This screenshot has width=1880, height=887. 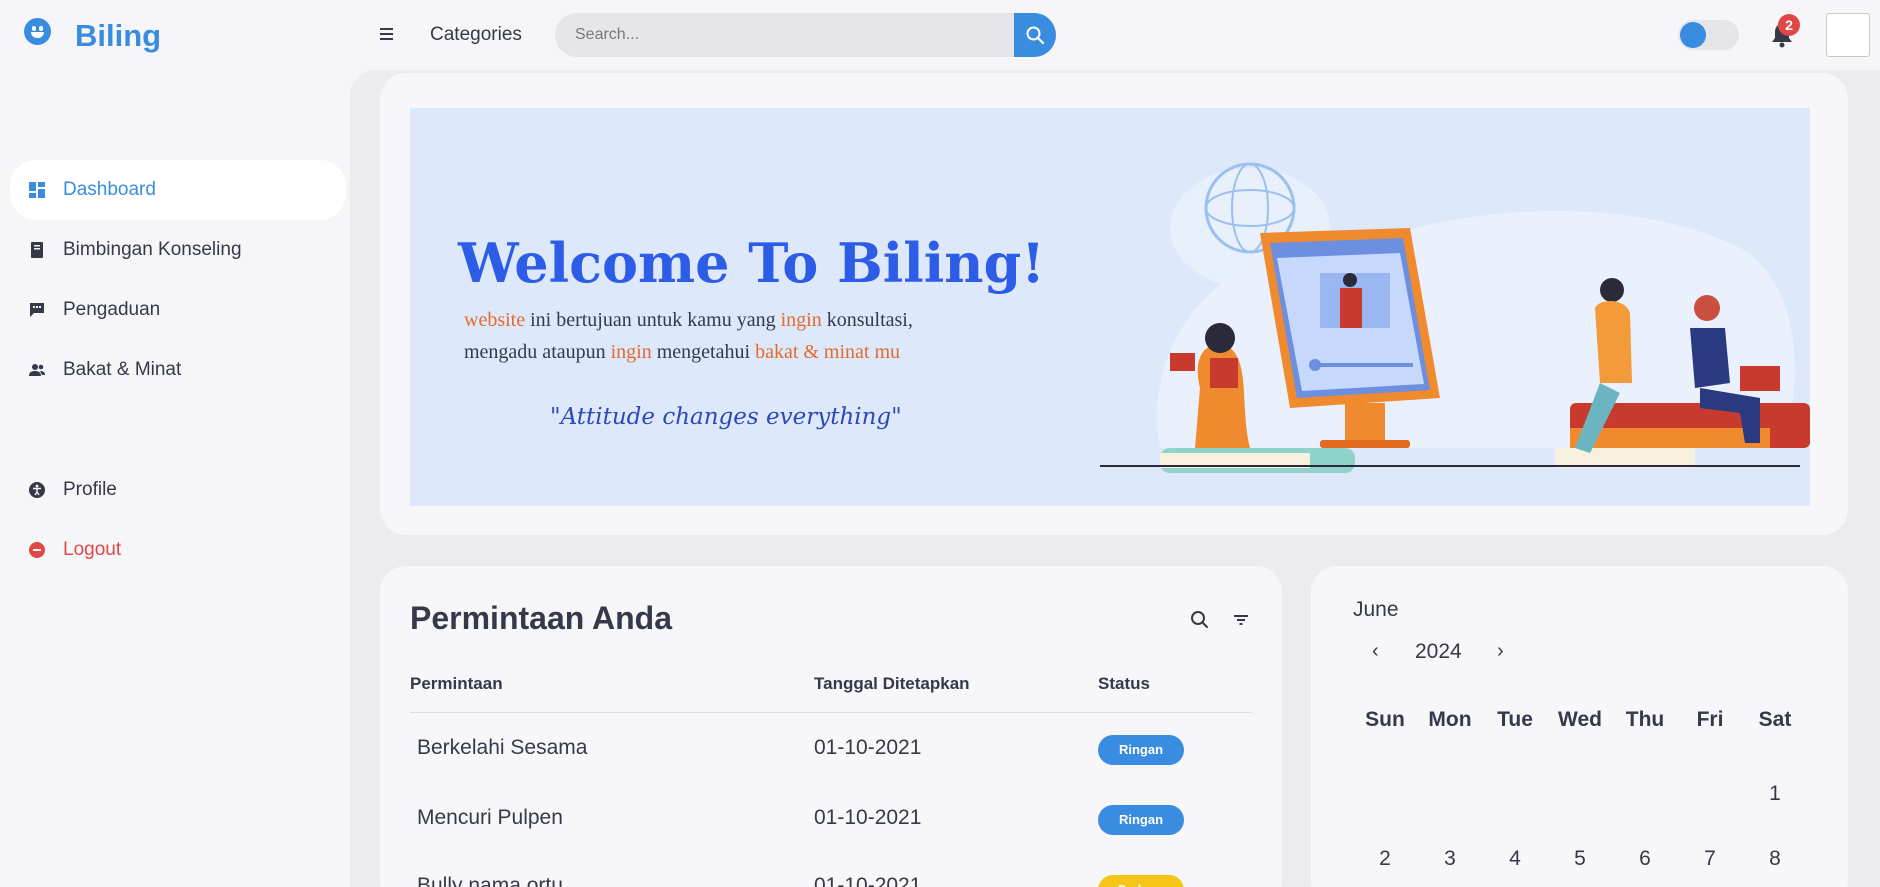 What do you see at coordinates (785, 35) in the screenshot?
I see `search-input` at bounding box center [785, 35].